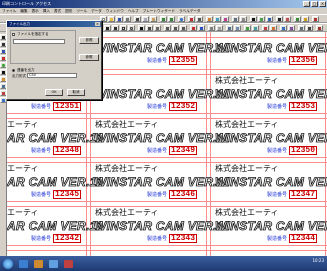 The width and height of the screenshot is (327, 271). I want to click on browse-button-2: 参照, so click(89, 57).